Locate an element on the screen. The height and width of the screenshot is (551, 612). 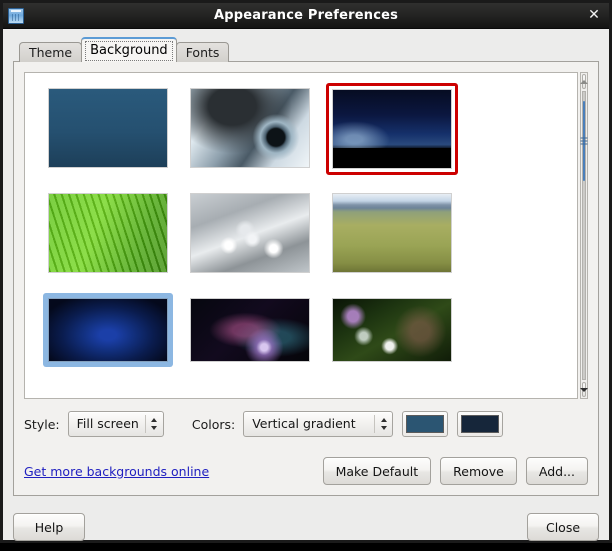
scrollbar-thumb is located at coordinates (584, 140).